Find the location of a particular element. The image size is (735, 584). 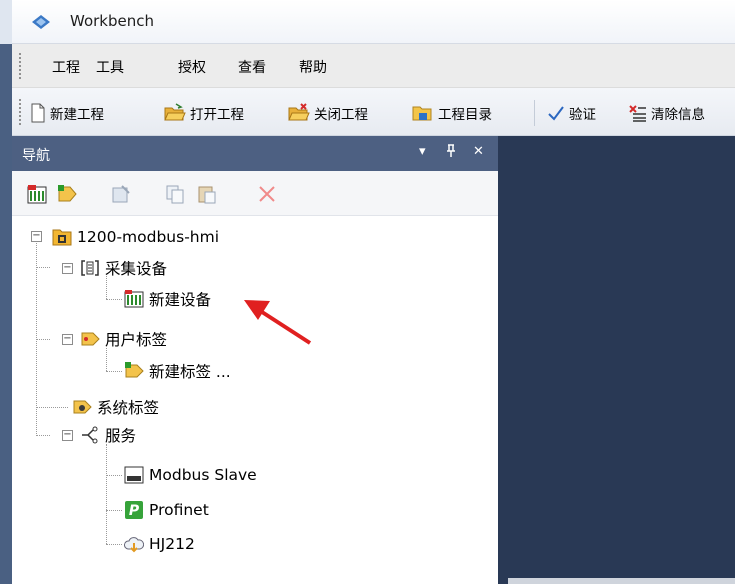

workspace-bottom-strip is located at coordinates (621, 581).